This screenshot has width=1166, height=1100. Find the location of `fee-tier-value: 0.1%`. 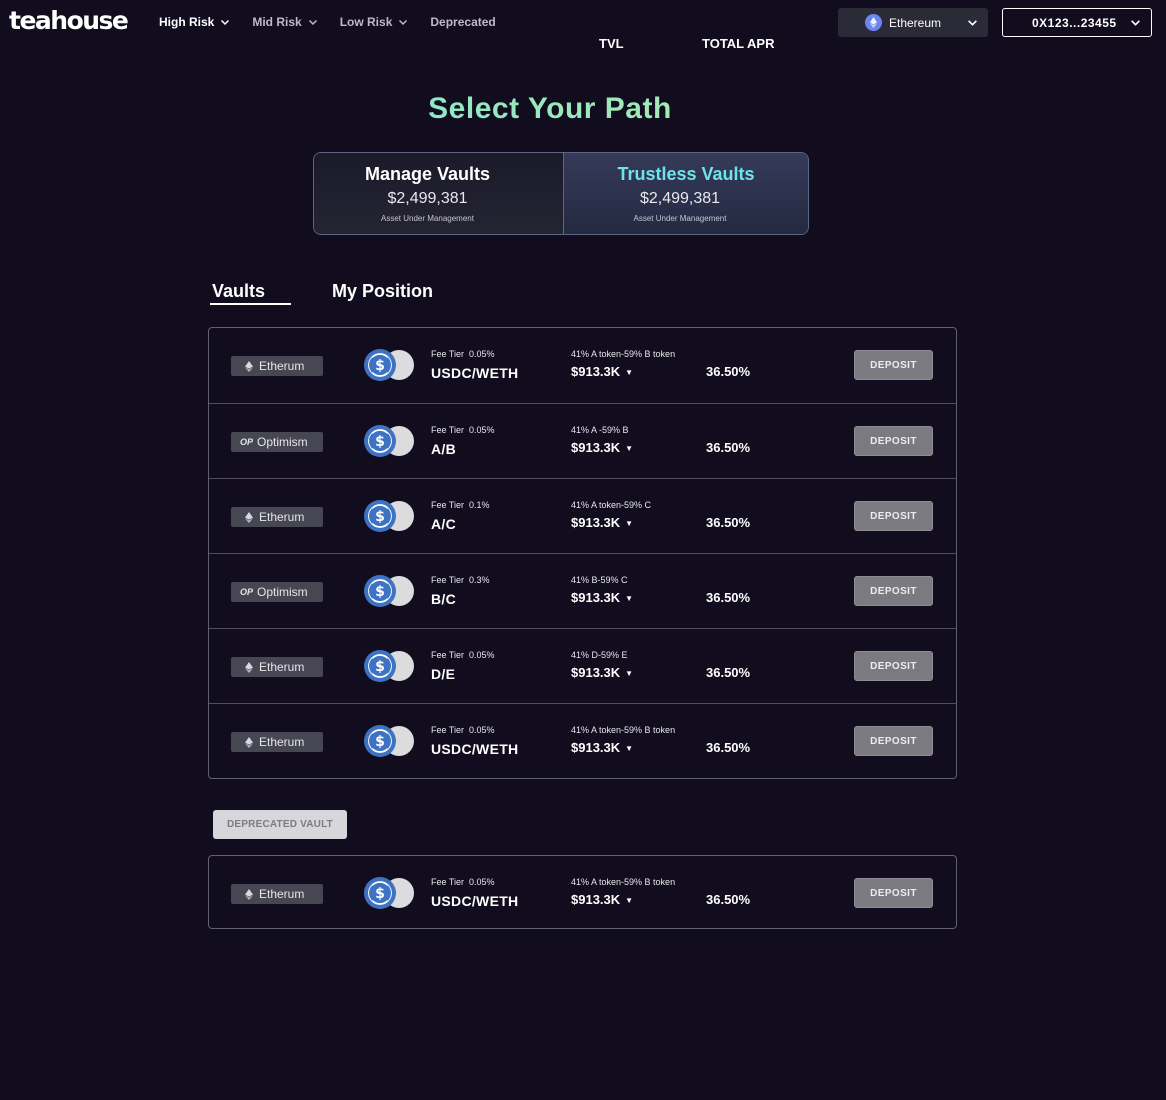

fee-tier-value: 0.1% is located at coordinates (479, 505).